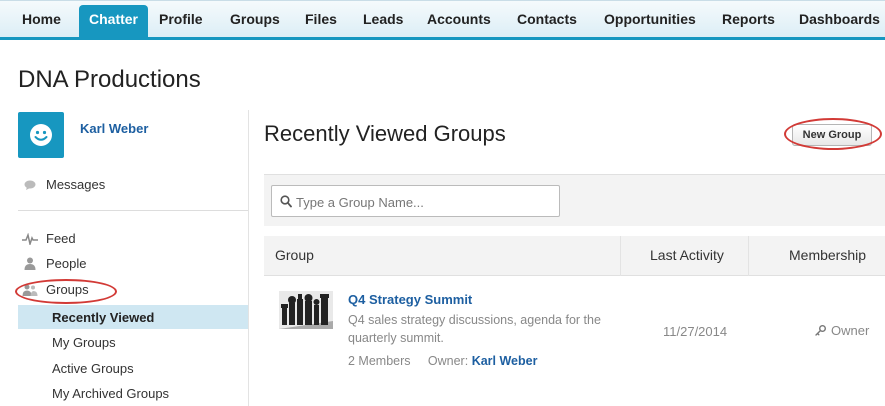  I want to click on sidebar-item-messages: Messages, so click(63, 184).